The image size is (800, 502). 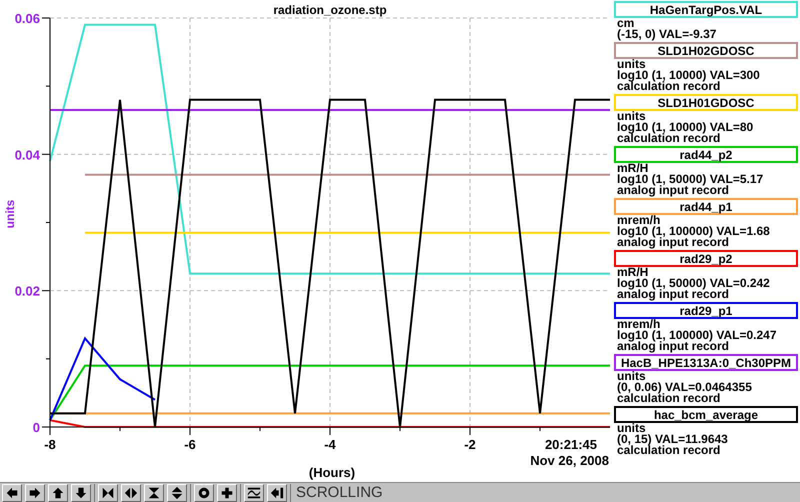 I want to click on left-arrow-icon, so click(x=12, y=493).